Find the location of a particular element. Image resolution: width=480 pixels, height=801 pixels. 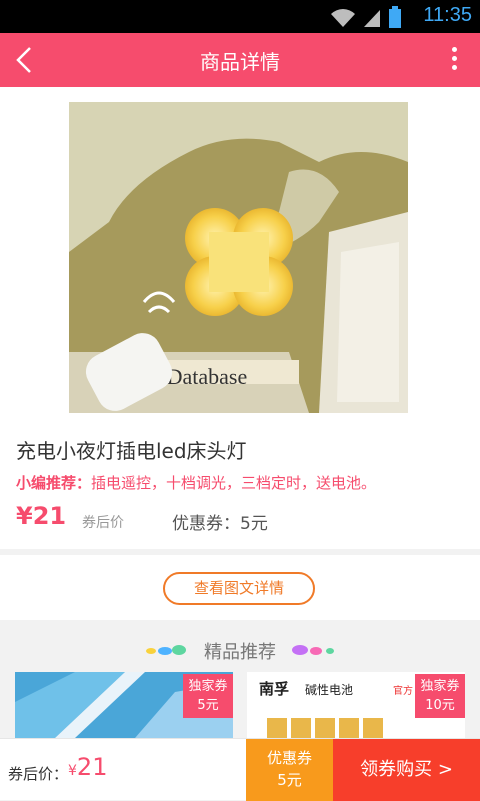

bottom-action-bar: 券后价： ¥21 优惠券 5元 领券购买 > is located at coordinates (240, 769).